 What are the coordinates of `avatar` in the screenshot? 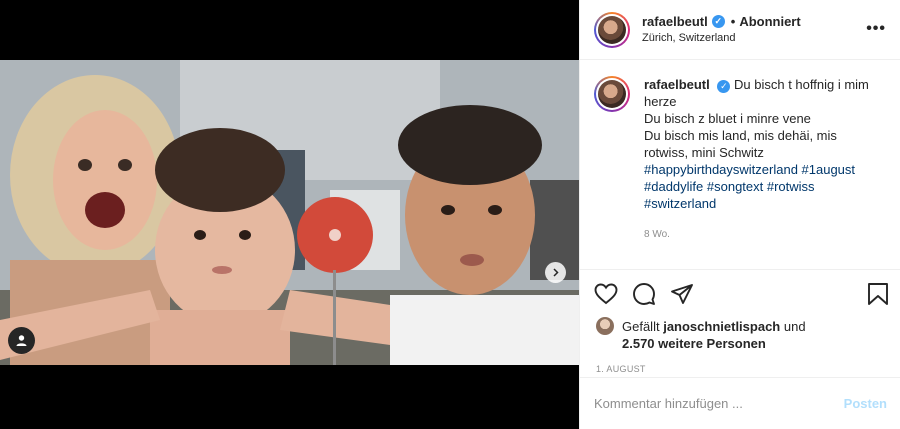 It's located at (612, 29).